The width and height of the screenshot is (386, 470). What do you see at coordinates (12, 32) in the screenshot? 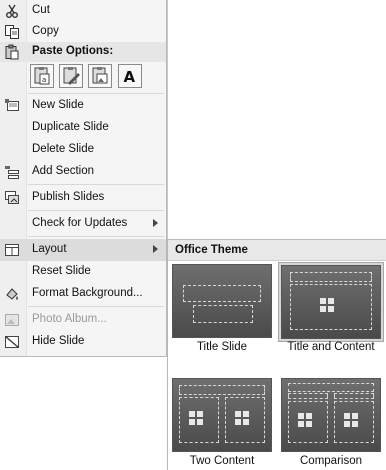
I see `copy-icon` at bounding box center [12, 32].